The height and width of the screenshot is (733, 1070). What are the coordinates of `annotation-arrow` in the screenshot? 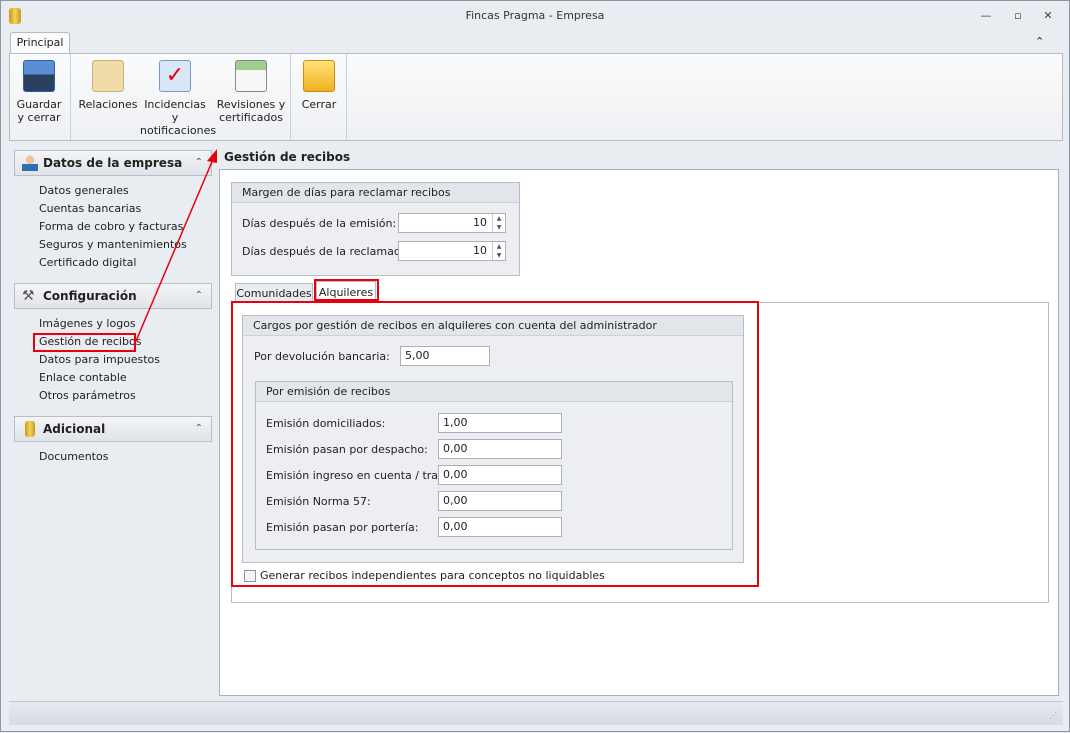 It's located at (176, 245).